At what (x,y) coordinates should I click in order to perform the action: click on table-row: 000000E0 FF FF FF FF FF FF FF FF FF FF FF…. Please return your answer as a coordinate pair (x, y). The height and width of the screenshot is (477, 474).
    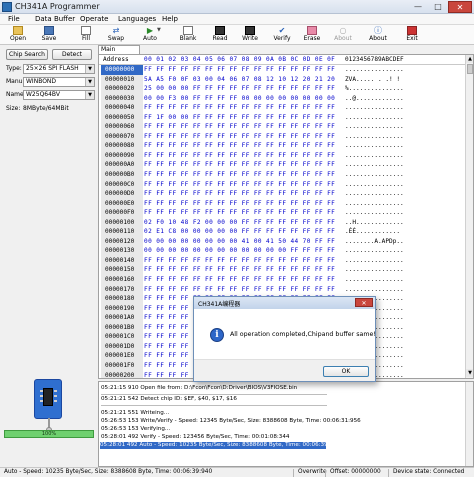
    Looking at the image, I should click on (282, 203).